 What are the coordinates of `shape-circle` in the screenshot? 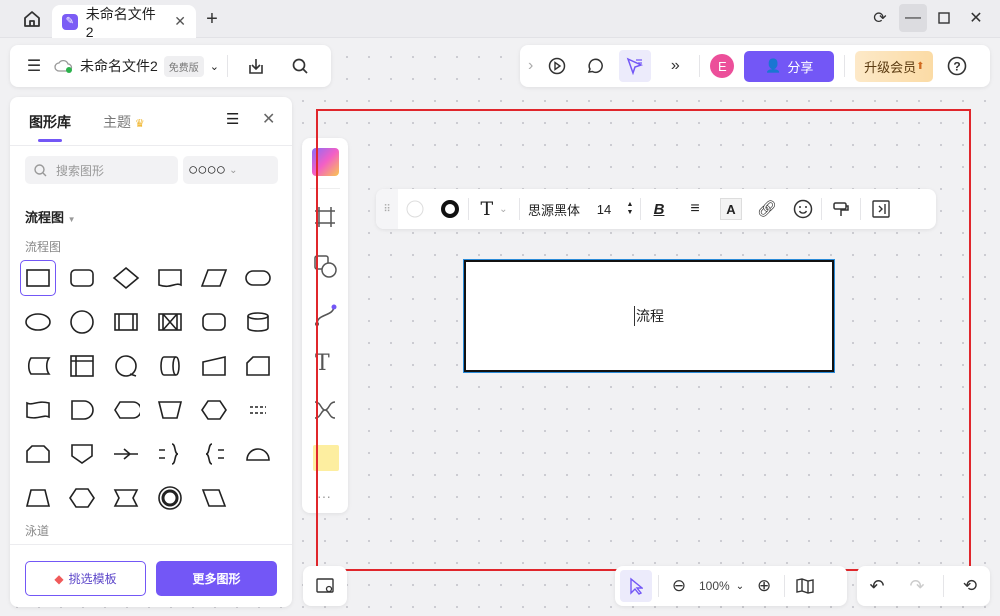 It's located at (82, 322).